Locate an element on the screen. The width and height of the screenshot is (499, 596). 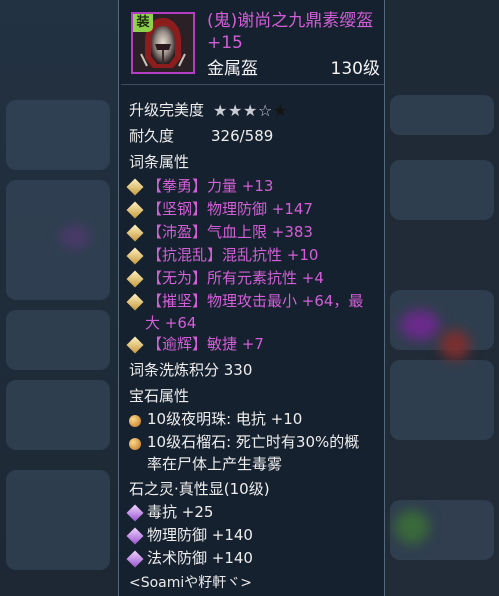
durability-value: 326/589 is located at coordinates (242, 136).